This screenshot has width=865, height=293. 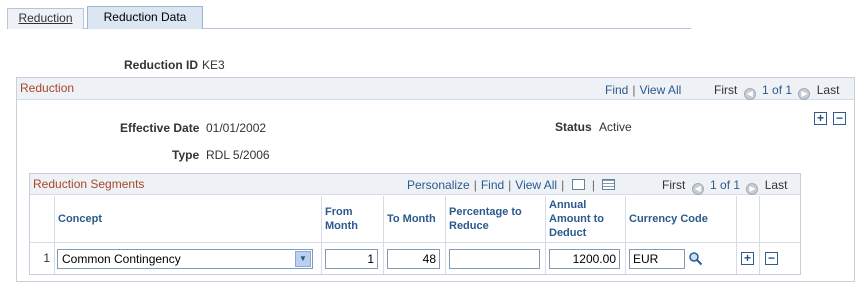 I want to click on currency-cell, so click(x=681, y=258).